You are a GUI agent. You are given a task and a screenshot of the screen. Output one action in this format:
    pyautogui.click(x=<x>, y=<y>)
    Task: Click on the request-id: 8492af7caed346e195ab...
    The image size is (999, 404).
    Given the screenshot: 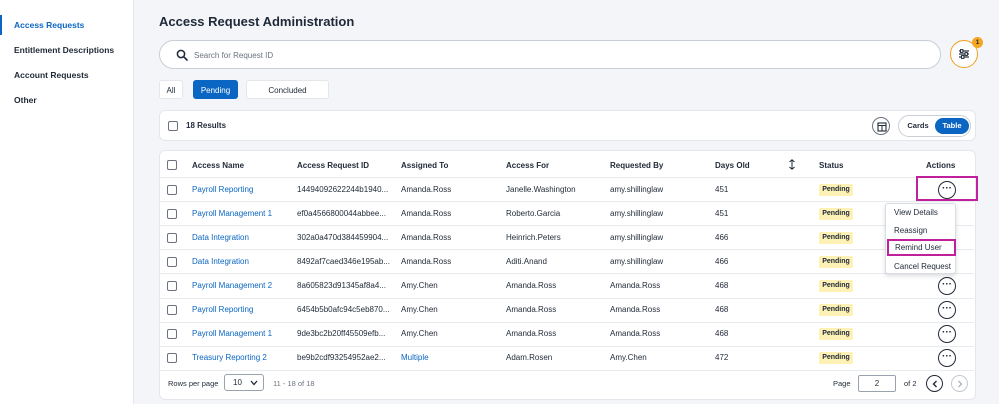 What is the action you would take?
    pyautogui.click(x=343, y=261)
    